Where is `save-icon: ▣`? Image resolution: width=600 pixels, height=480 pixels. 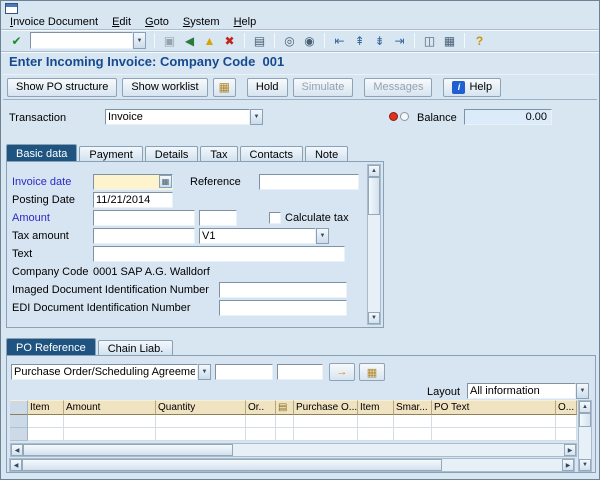 save-icon: ▣ is located at coordinates (169, 41).